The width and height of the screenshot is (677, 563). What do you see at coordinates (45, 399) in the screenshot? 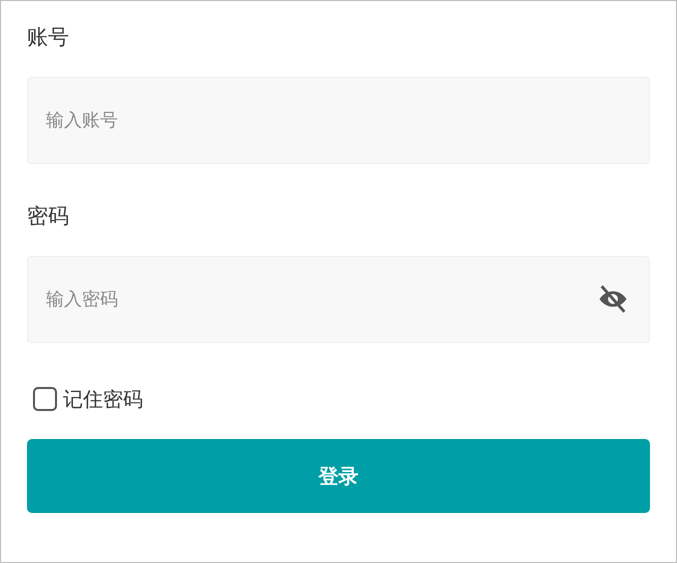
I see `checkbox` at bounding box center [45, 399].